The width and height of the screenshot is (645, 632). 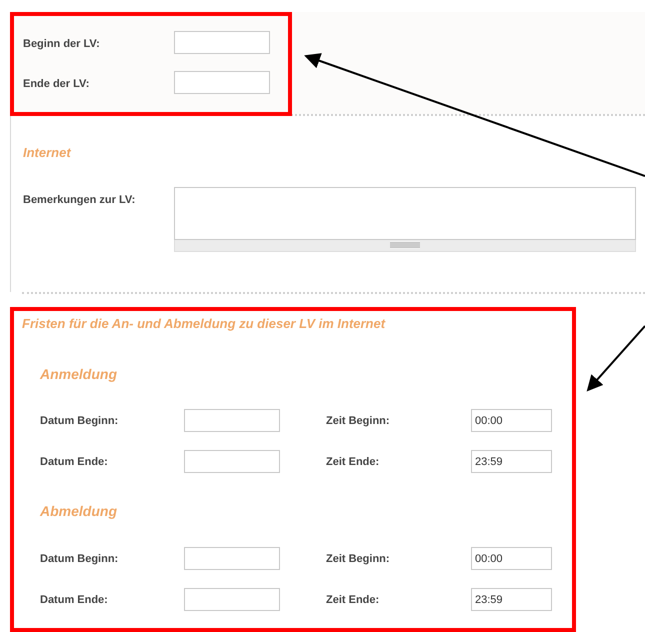 I want to click on section-heading: Fristen für die An- und Abmeldung zu dieser LV im Internet, so click(x=204, y=323).